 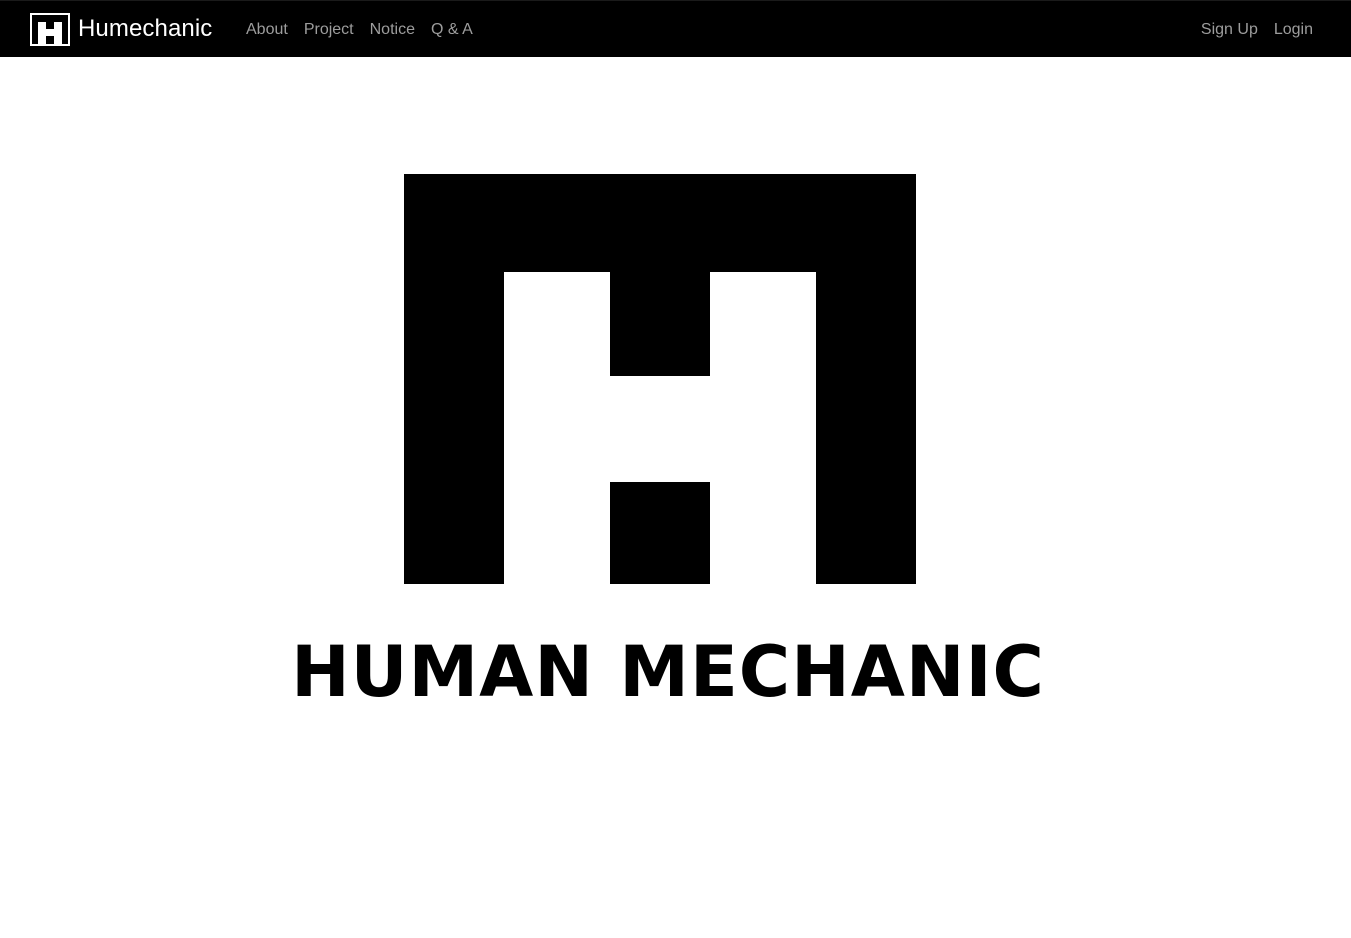 I want to click on account-nav: Sign Up Login, so click(x=1257, y=29).